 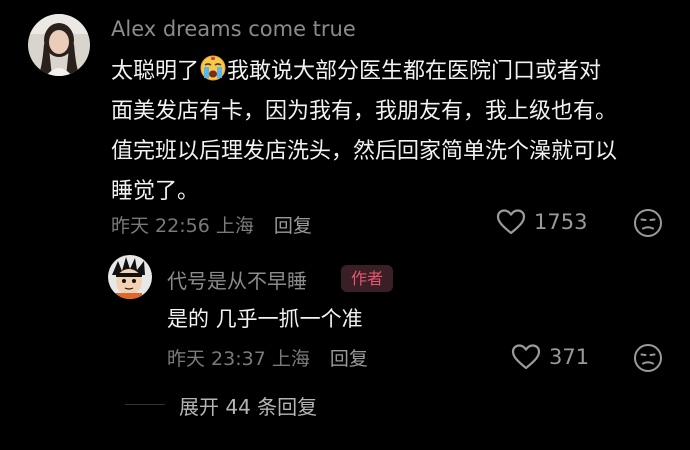 I want to click on author-username: 代号是从不早睡, so click(x=237, y=279).